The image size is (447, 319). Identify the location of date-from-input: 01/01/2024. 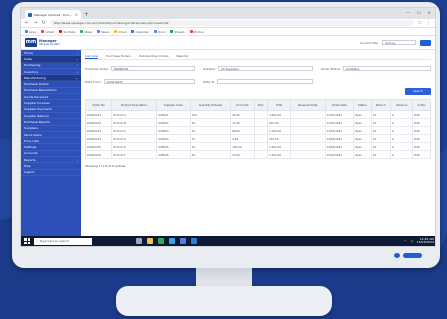
(149, 81).